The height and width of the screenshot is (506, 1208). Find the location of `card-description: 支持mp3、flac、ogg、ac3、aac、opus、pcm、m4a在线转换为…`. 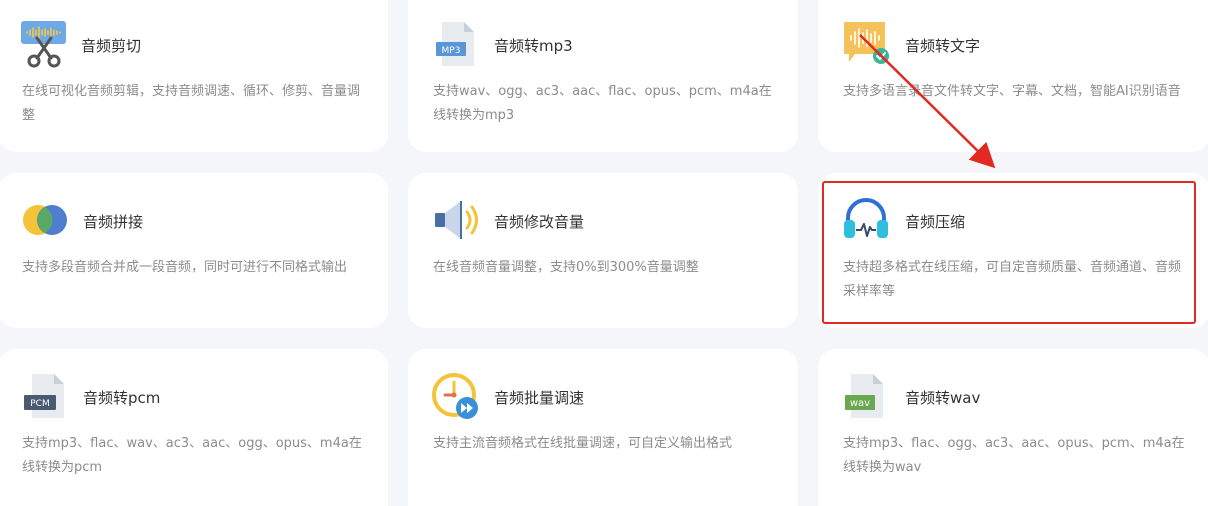

card-description: 支持mp3、flac、ogg、ac3、aac、opus、pcm、m4a在线转换为… is located at coordinates (1014, 455).